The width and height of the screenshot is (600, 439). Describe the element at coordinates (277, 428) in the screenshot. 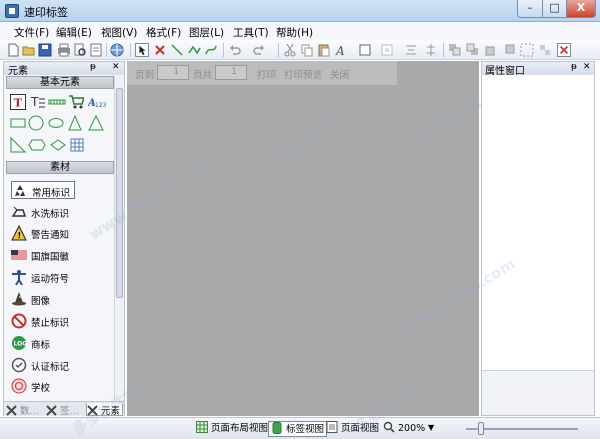

I see `label-view-icon` at that location.